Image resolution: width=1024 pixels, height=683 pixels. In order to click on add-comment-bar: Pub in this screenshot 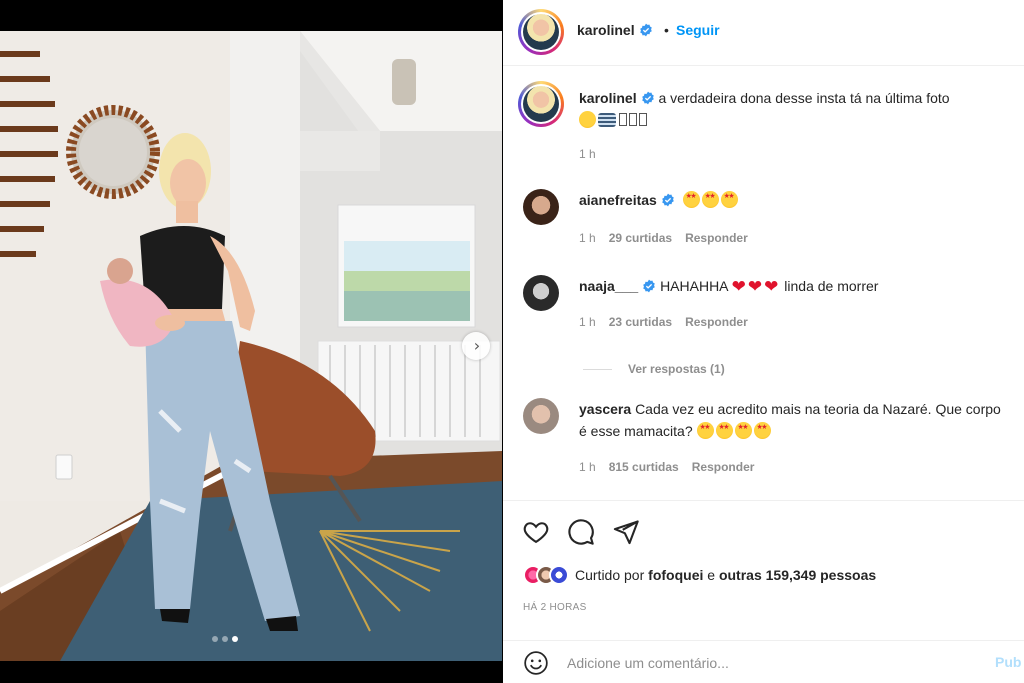, I will do `click(763, 661)`.